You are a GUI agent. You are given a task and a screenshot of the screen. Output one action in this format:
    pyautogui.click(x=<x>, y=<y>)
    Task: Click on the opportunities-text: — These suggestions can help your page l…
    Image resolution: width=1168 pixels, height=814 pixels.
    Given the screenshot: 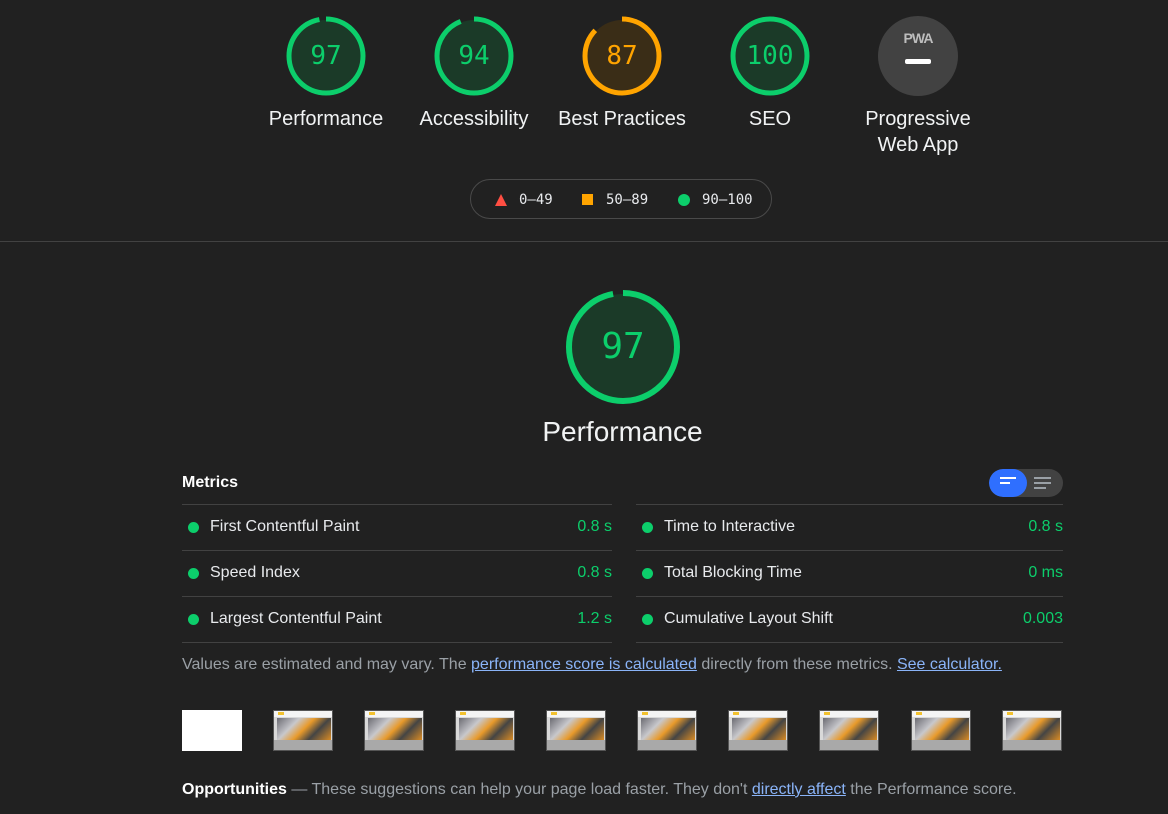 What is the action you would take?
    pyautogui.click(x=519, y=789)
    